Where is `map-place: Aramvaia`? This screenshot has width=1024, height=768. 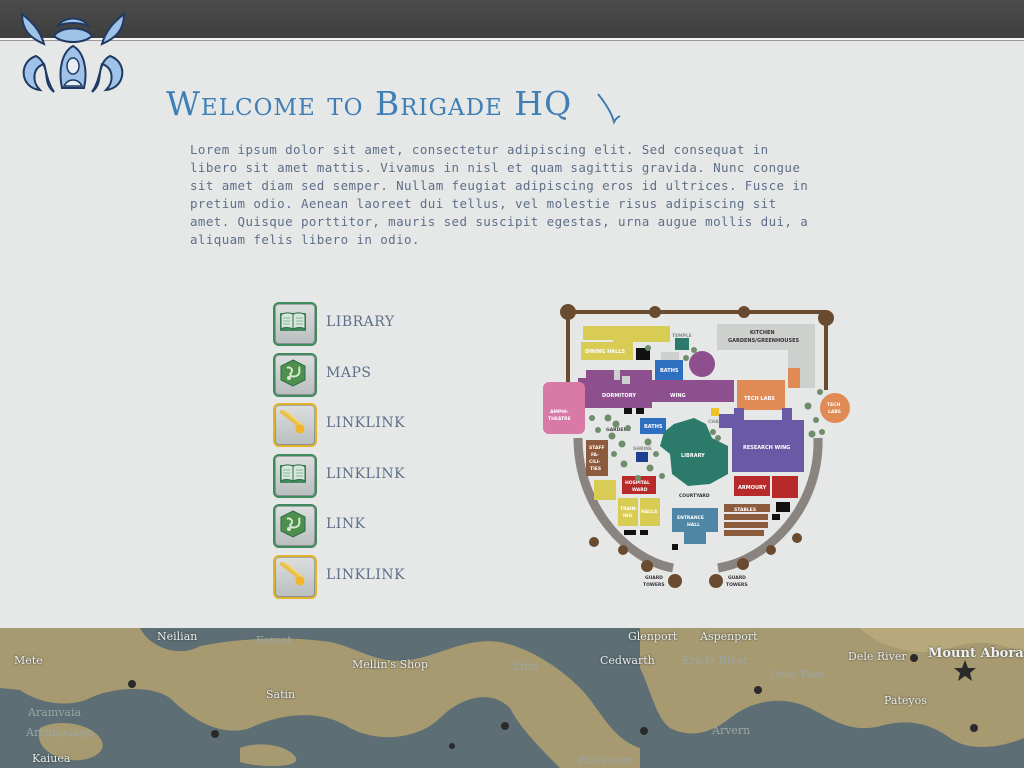 map-place: Aramvaia is located at coordinates (55, 712).